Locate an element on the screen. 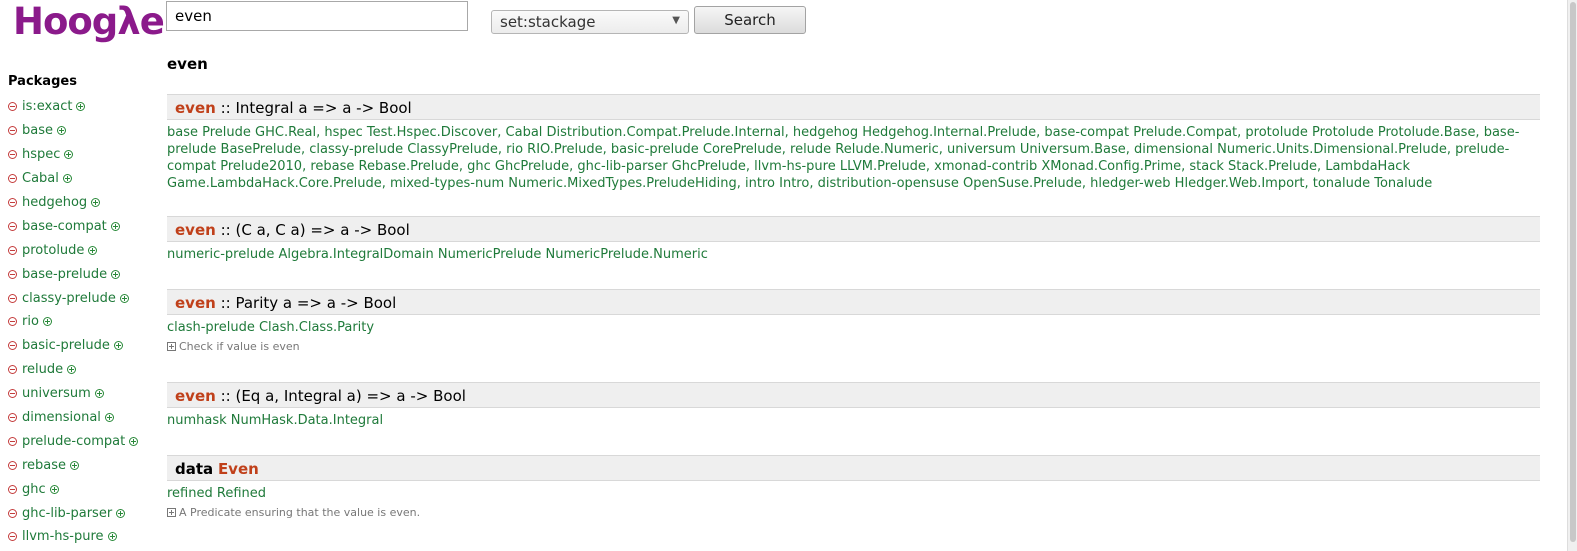 The height and width of the screenshot is (551, 1577). scope-select: set:stackage ▼ is located at coordinates (590, 22).